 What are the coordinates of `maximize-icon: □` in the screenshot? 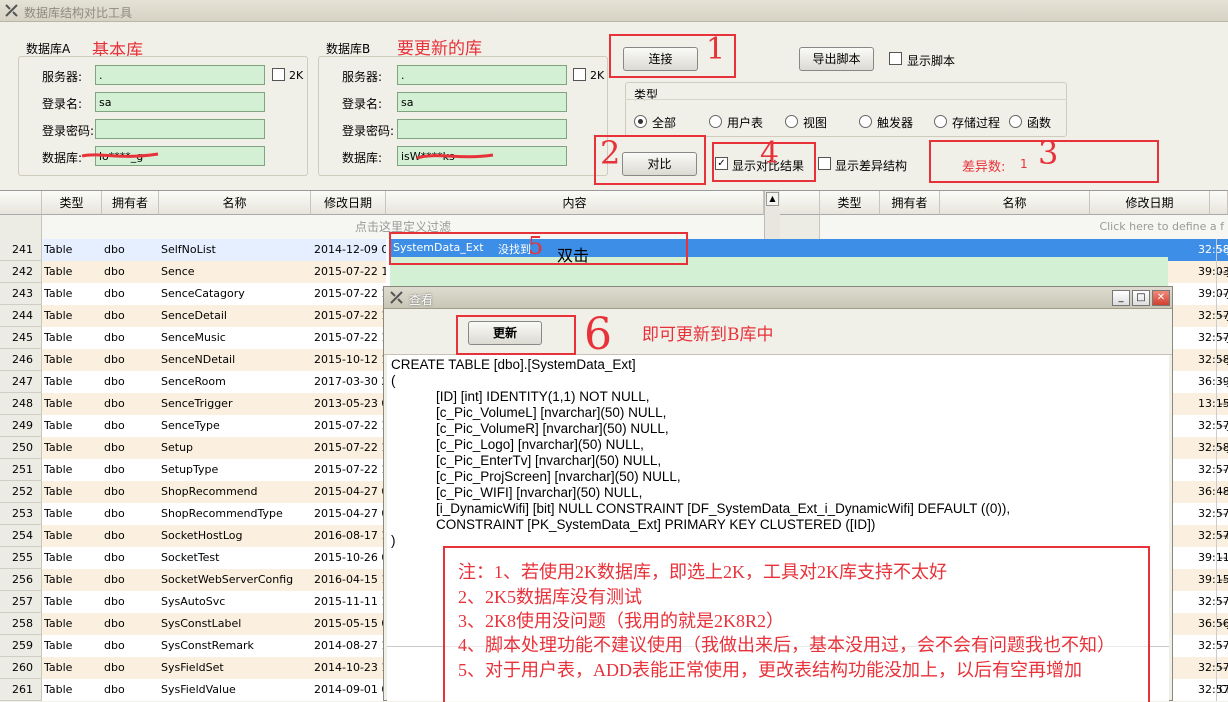 It's located at (1141, 298).